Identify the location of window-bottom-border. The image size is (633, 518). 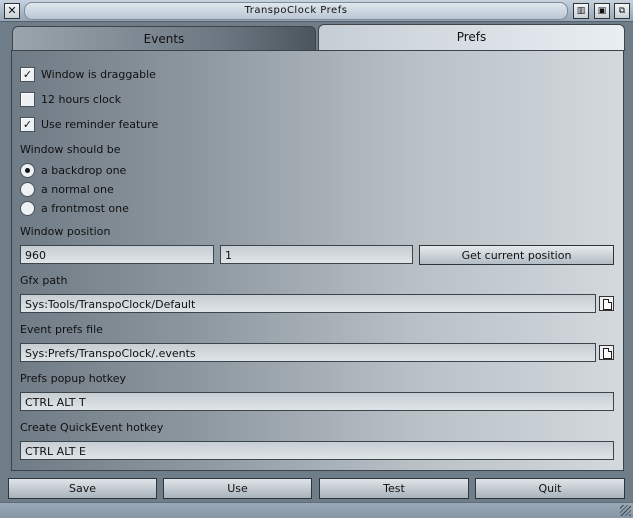
(316, 510).